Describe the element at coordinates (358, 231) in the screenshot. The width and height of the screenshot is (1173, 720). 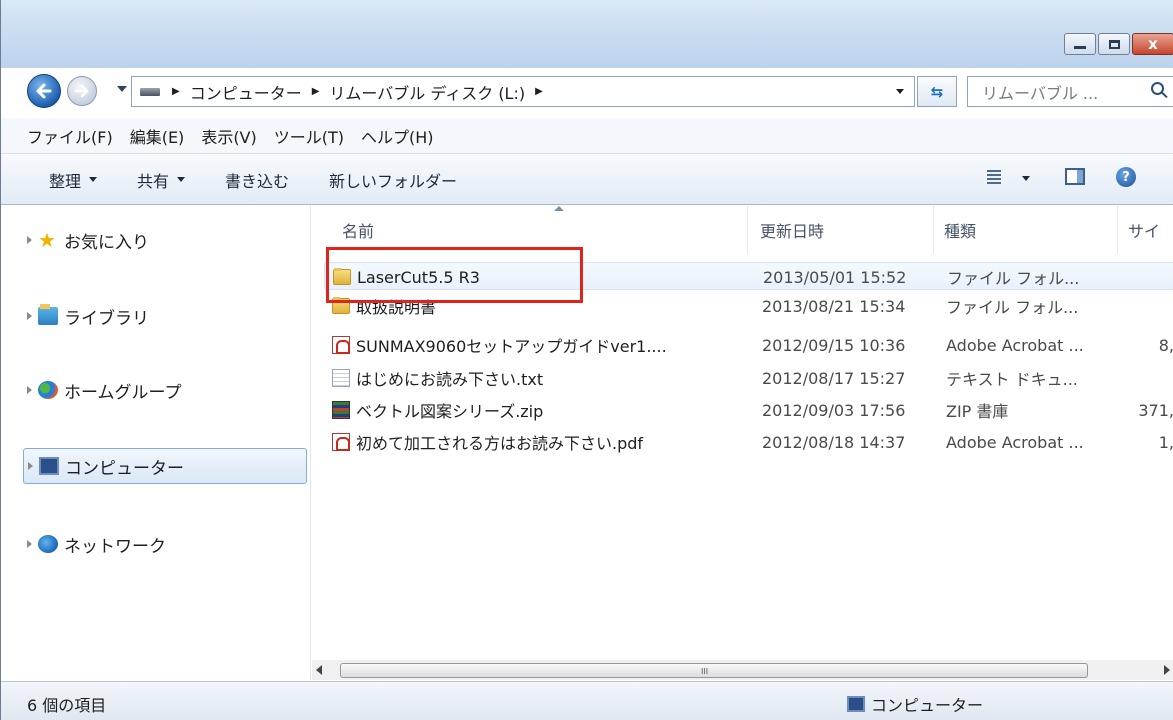
I see `column-name-label: 名前` at that location.